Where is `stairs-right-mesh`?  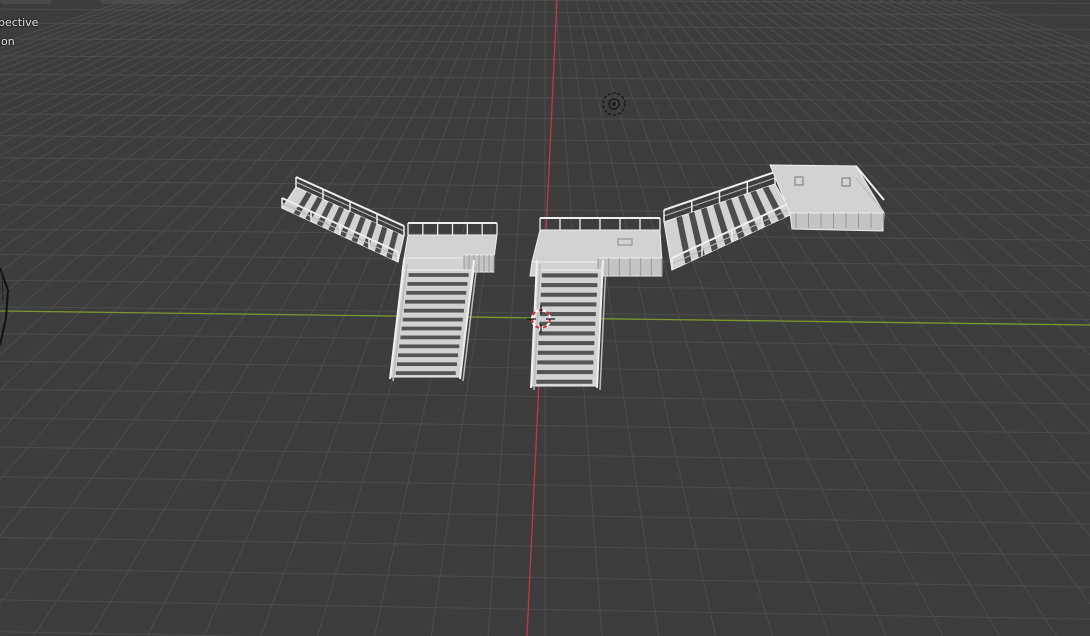 stairs-right-mesh is located at coordinates (707, 277).